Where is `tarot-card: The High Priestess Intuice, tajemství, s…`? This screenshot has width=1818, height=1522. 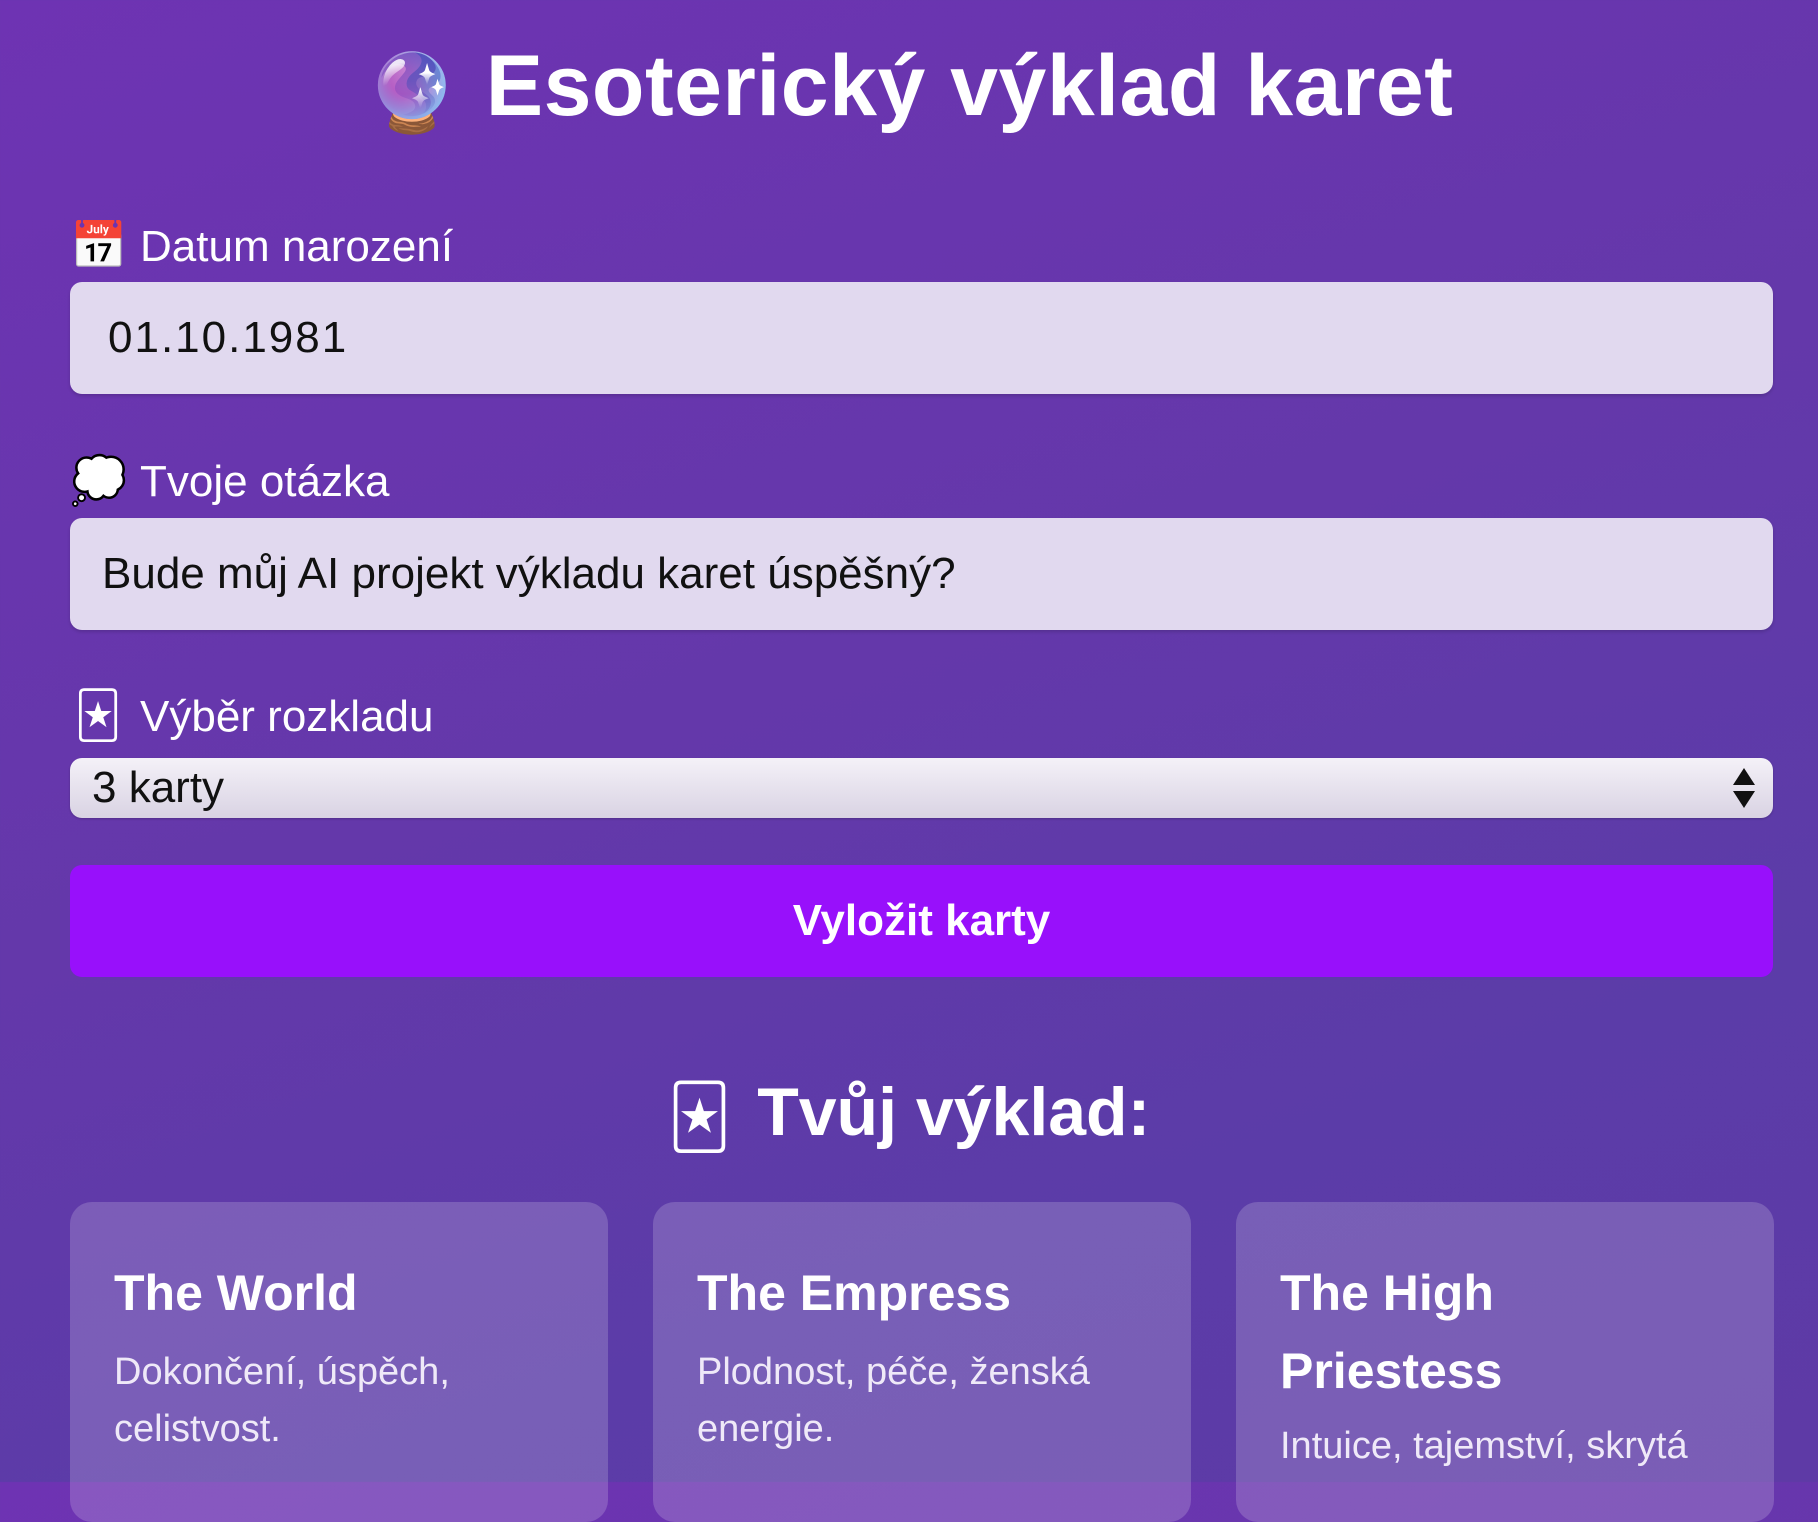
tarot-card: The High Priestess Intuice, tajemství, s… is located at coordinates (1505, 1362).